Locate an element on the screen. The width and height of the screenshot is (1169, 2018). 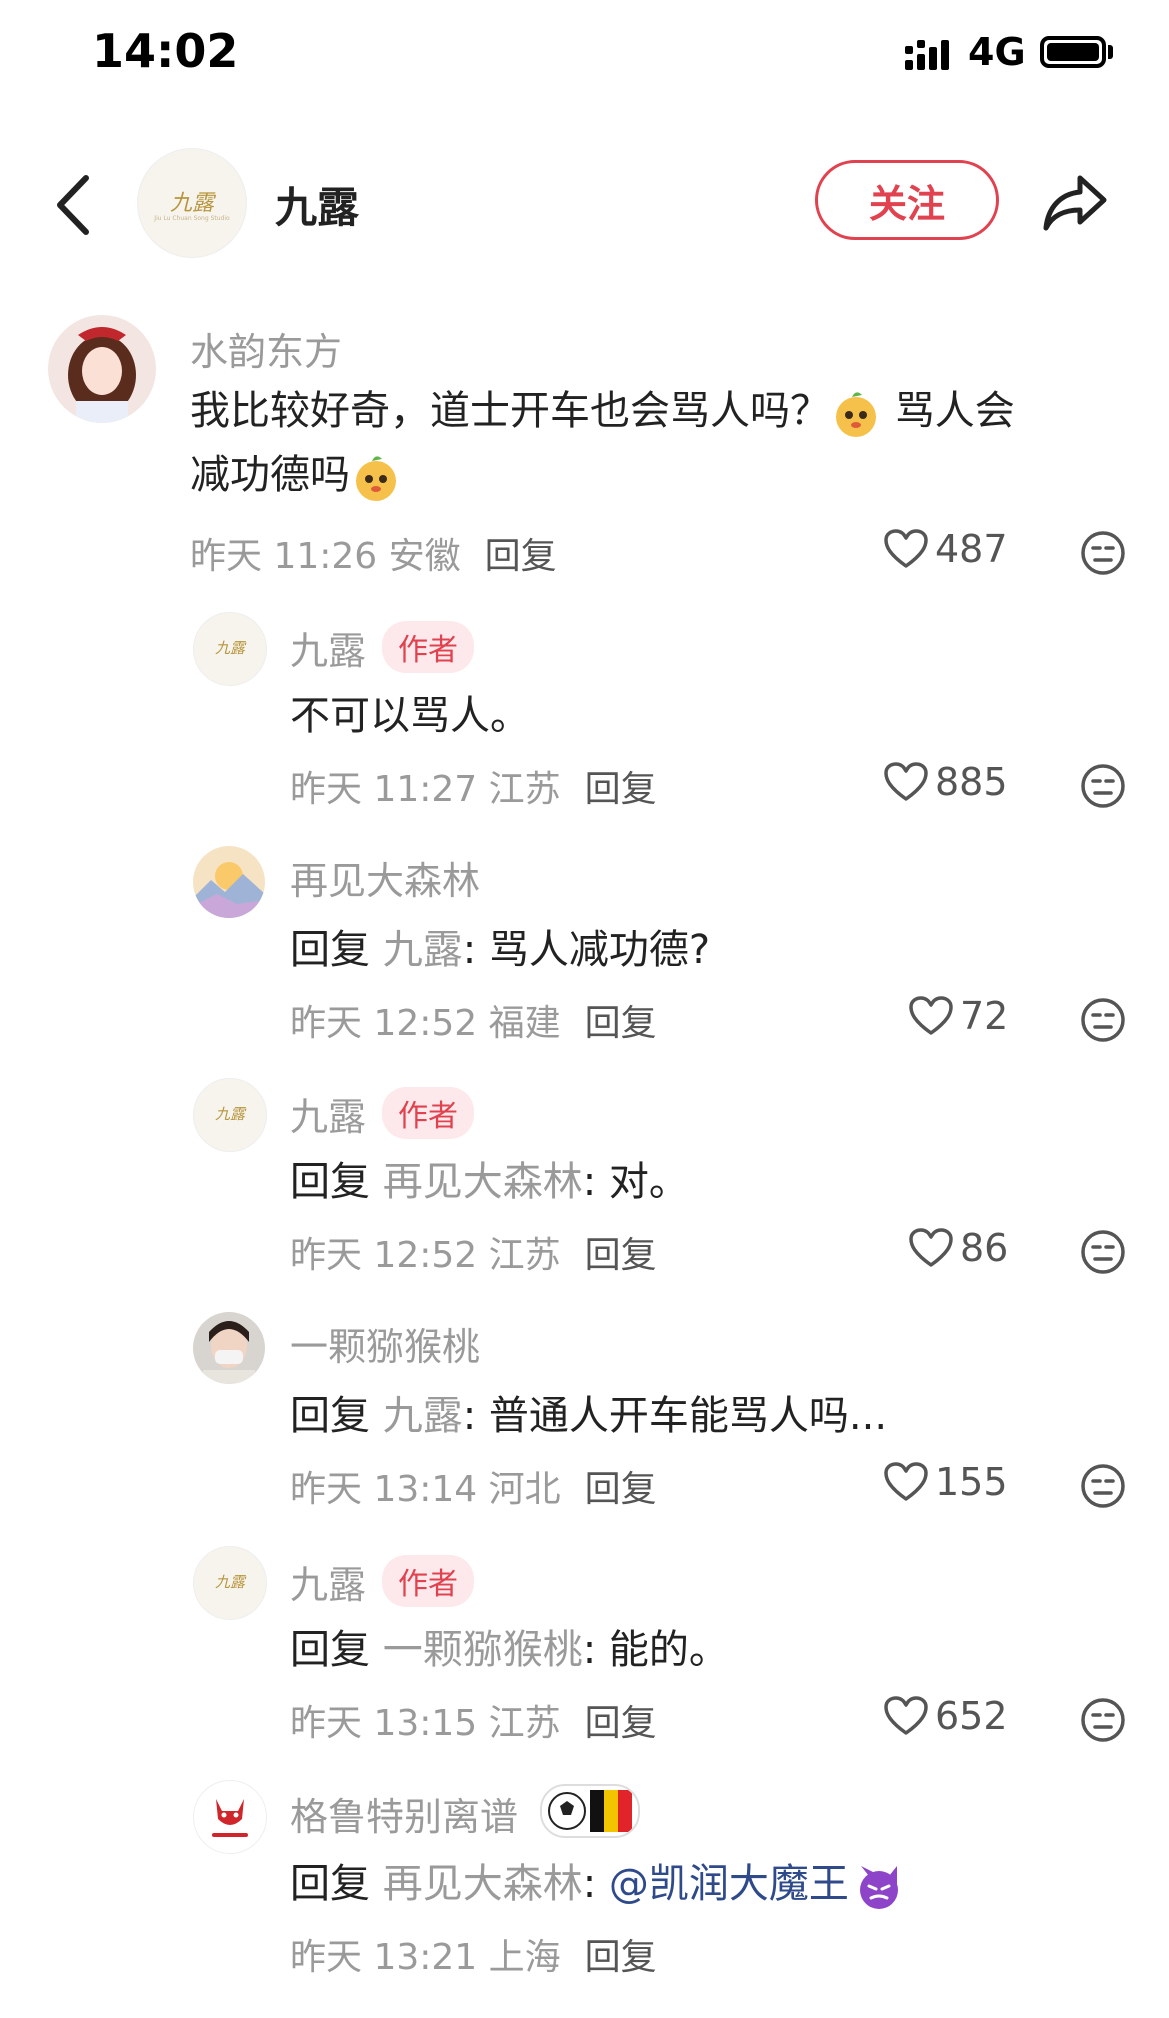
profile-name: 九露 is located at coordinates (317, 204).